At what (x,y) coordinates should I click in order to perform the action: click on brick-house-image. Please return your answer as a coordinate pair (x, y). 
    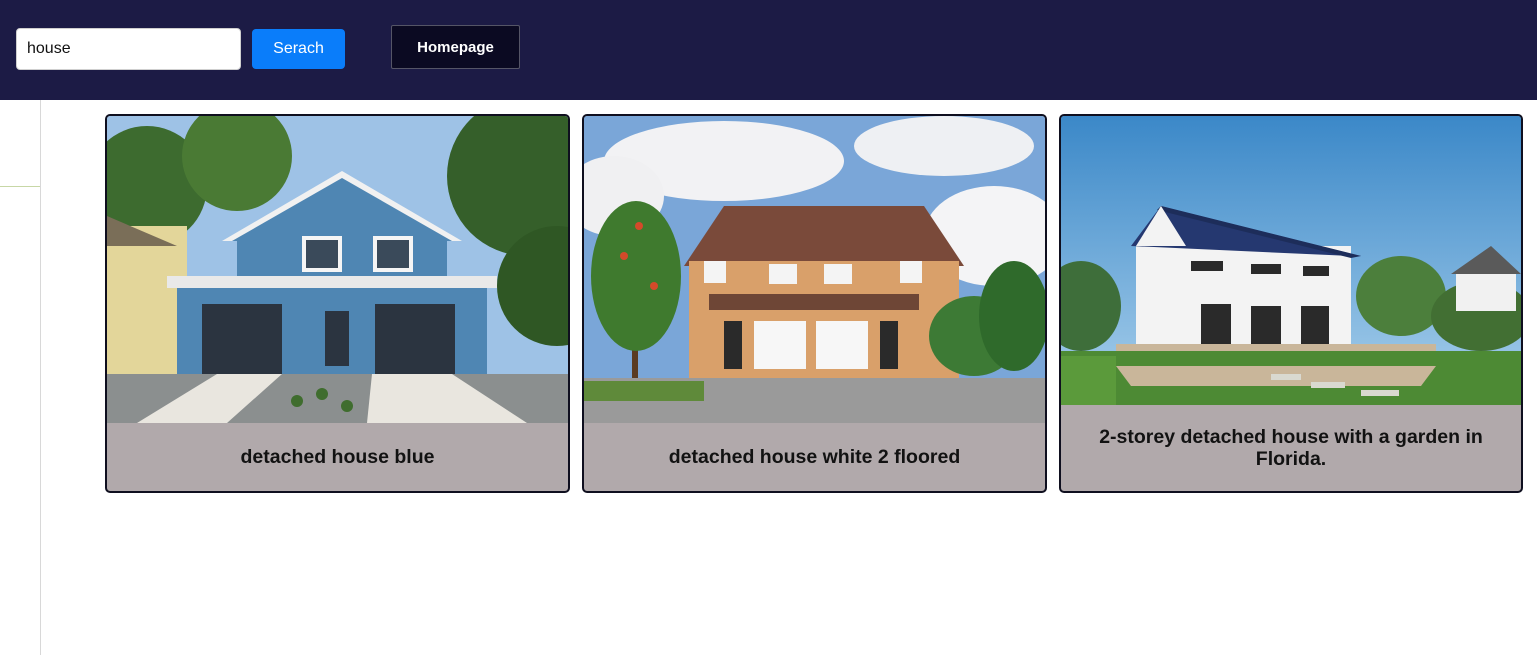
    Looking at the image, I should click on (814, 269).